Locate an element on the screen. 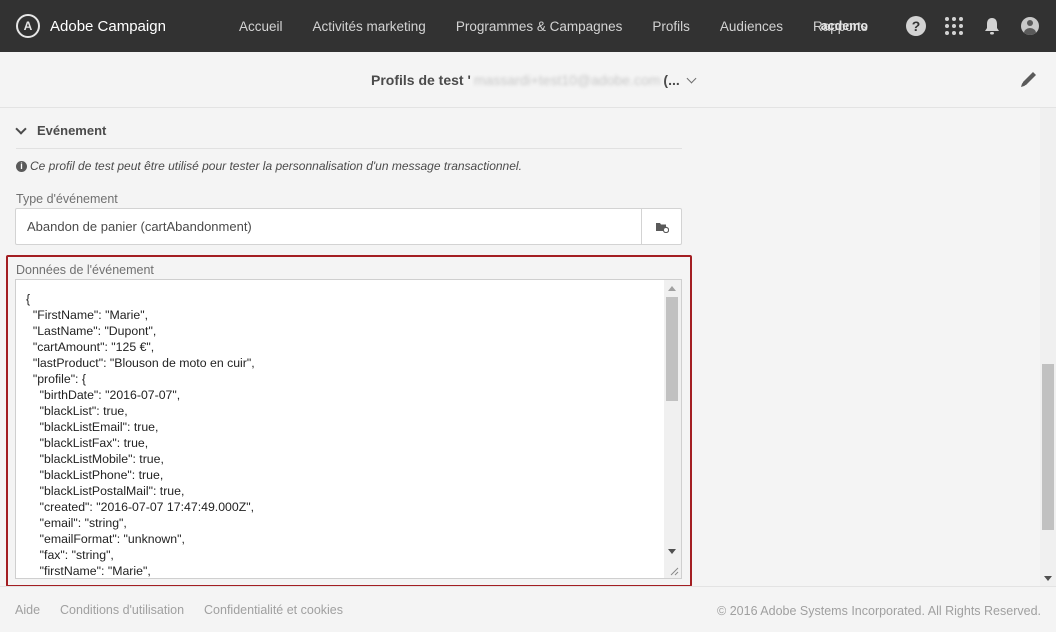 The width and height of the screenshot is (1056, 632). edit-button is located at coordinates (1029, 79).